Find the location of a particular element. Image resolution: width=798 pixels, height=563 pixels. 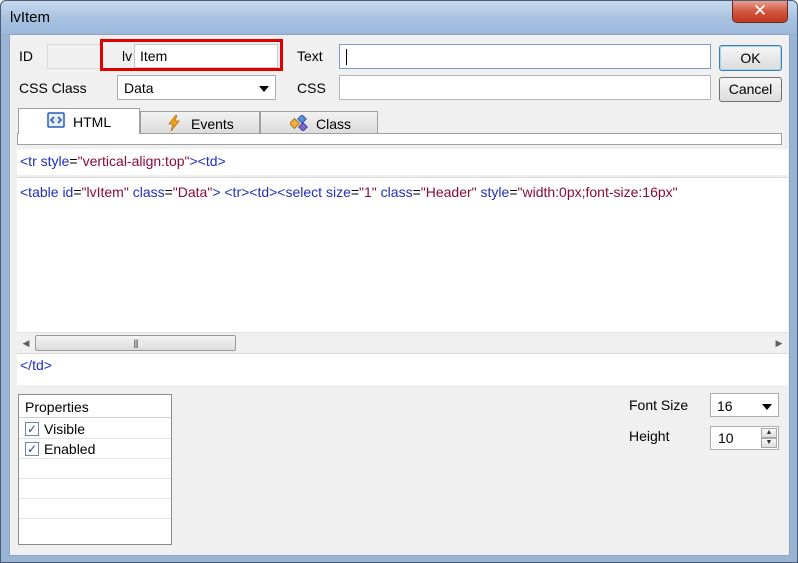

html-suffix-editor: </td> is located at coordinates (402, 369).